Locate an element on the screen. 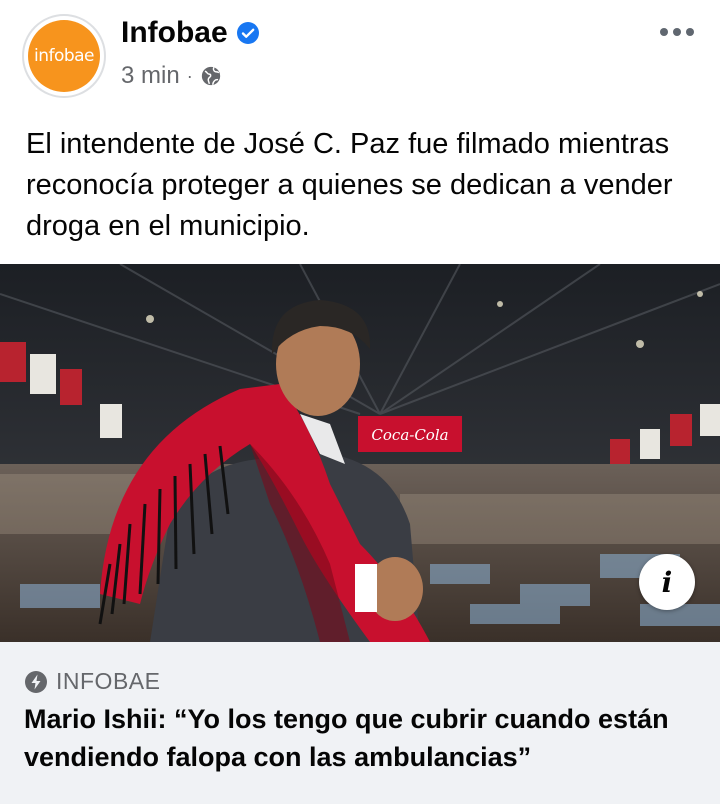 Image resolution: width=720 pixels, height=804 pixels. verified-badge-icon is located at coordinates (247, 33).